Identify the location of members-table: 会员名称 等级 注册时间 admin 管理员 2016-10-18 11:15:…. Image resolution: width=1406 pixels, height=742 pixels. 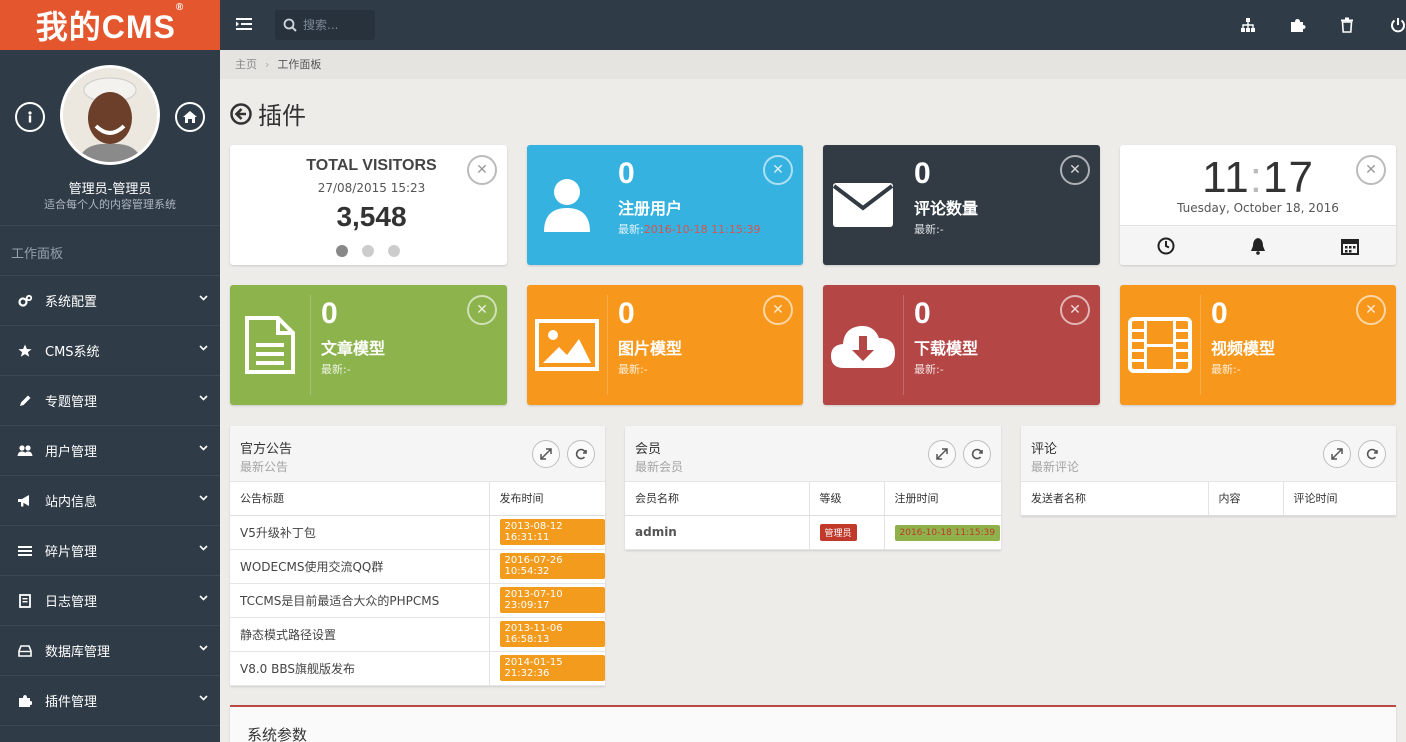
(813, 516).